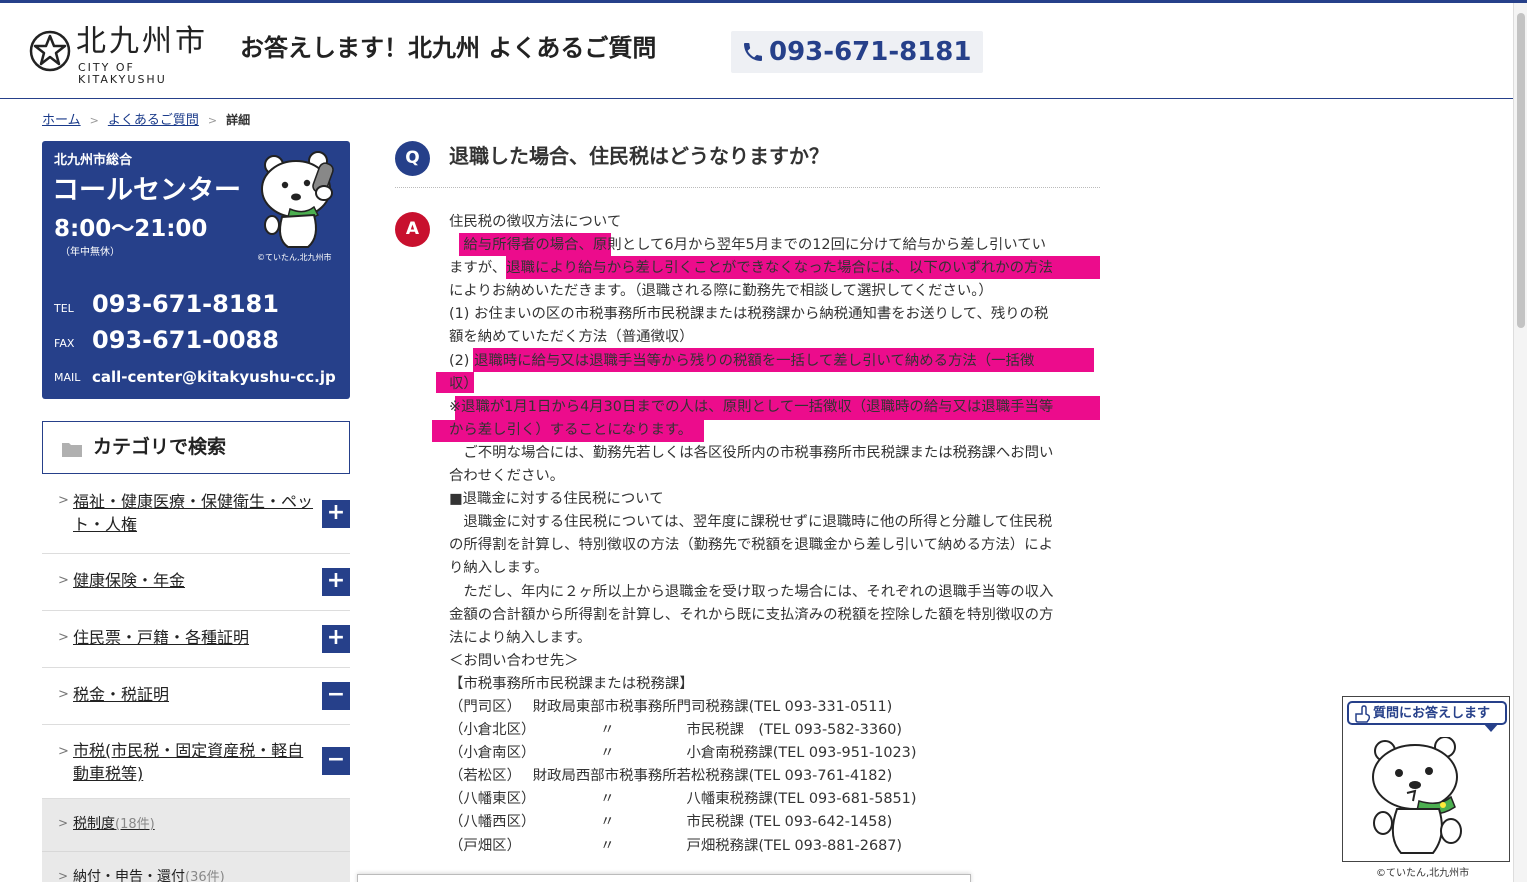 This screenshot has height=882, width=1527. Describe the element at coordinates (61, 120) in the screenshot. I see `breadcrumb-home-link: ホーム` at that location.